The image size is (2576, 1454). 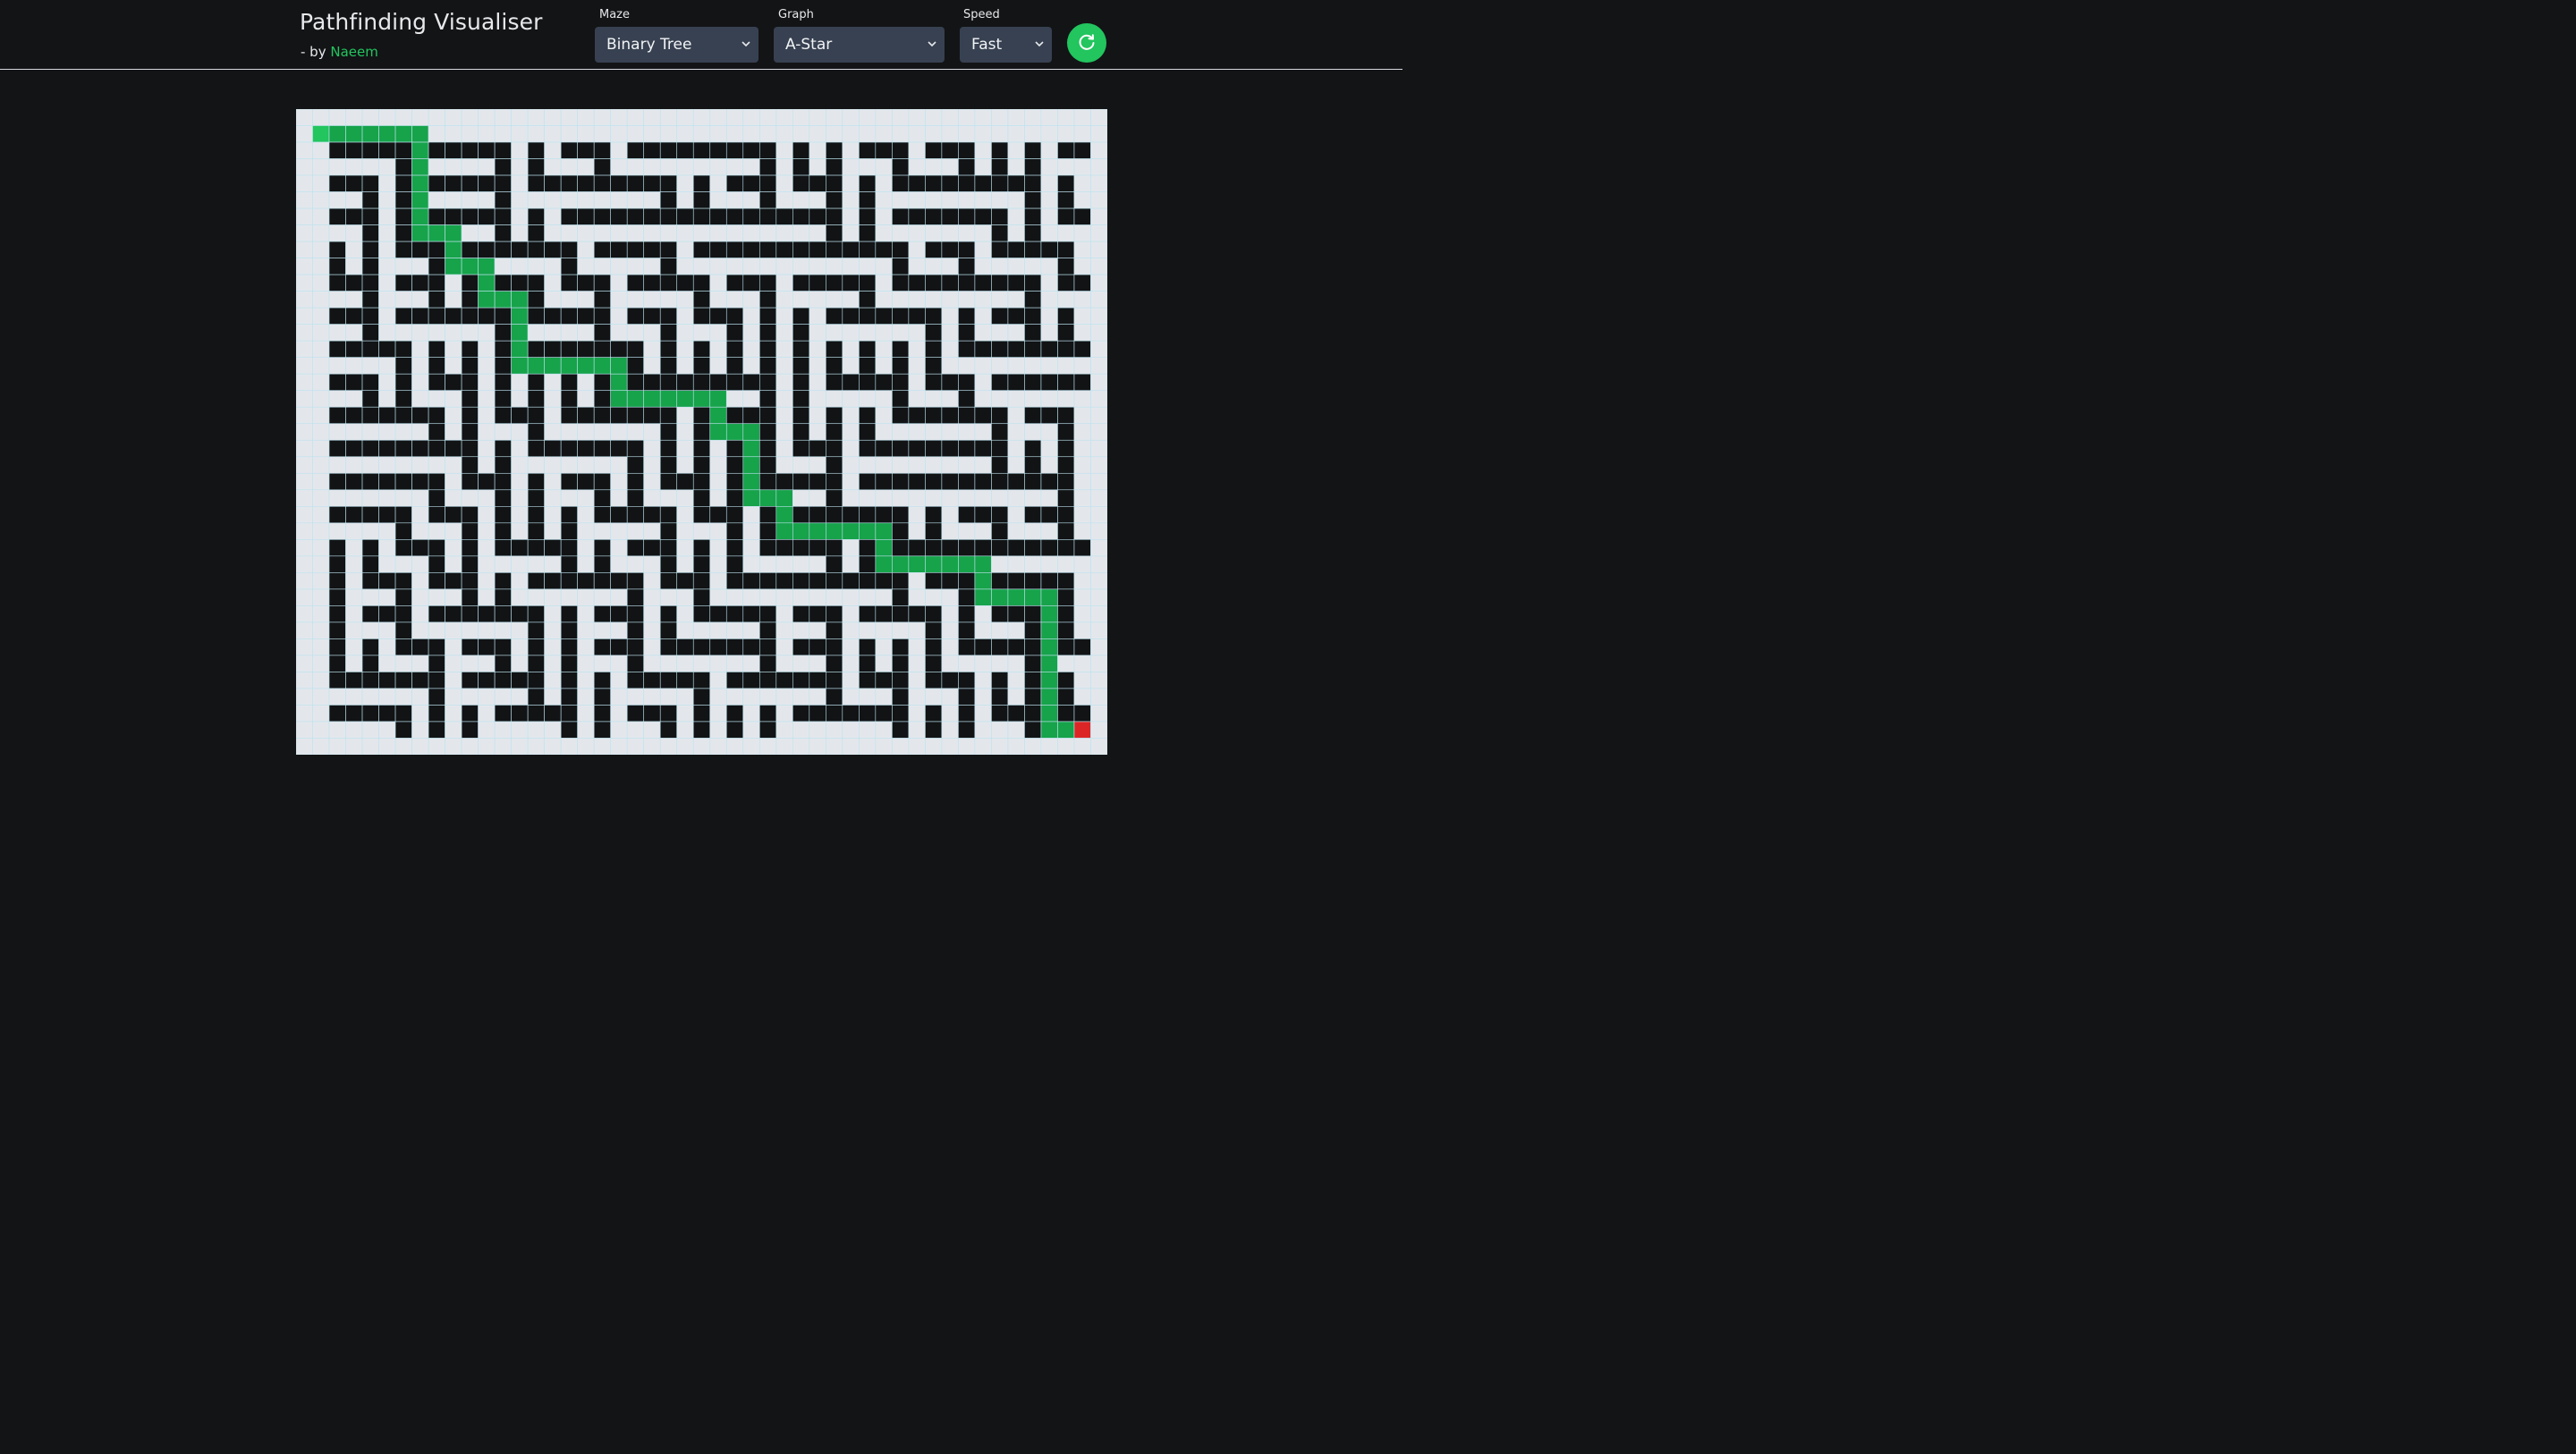 What do you see at coordinates (859, 45) in the screenshot?
I see `graph-select: A-Star` at bounding box center [859, 45].